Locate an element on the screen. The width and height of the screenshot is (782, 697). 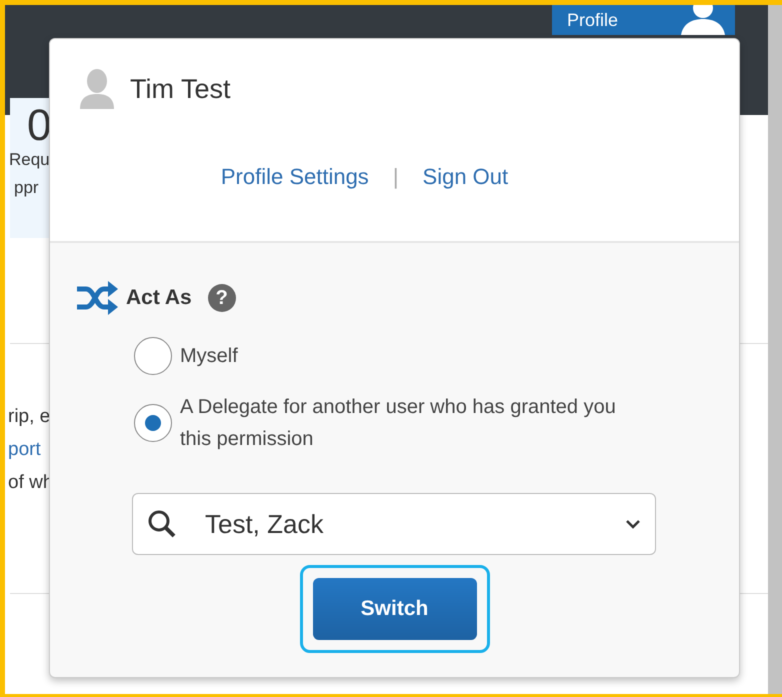
user-name: Tim Test is located at coordinates (180, 89).